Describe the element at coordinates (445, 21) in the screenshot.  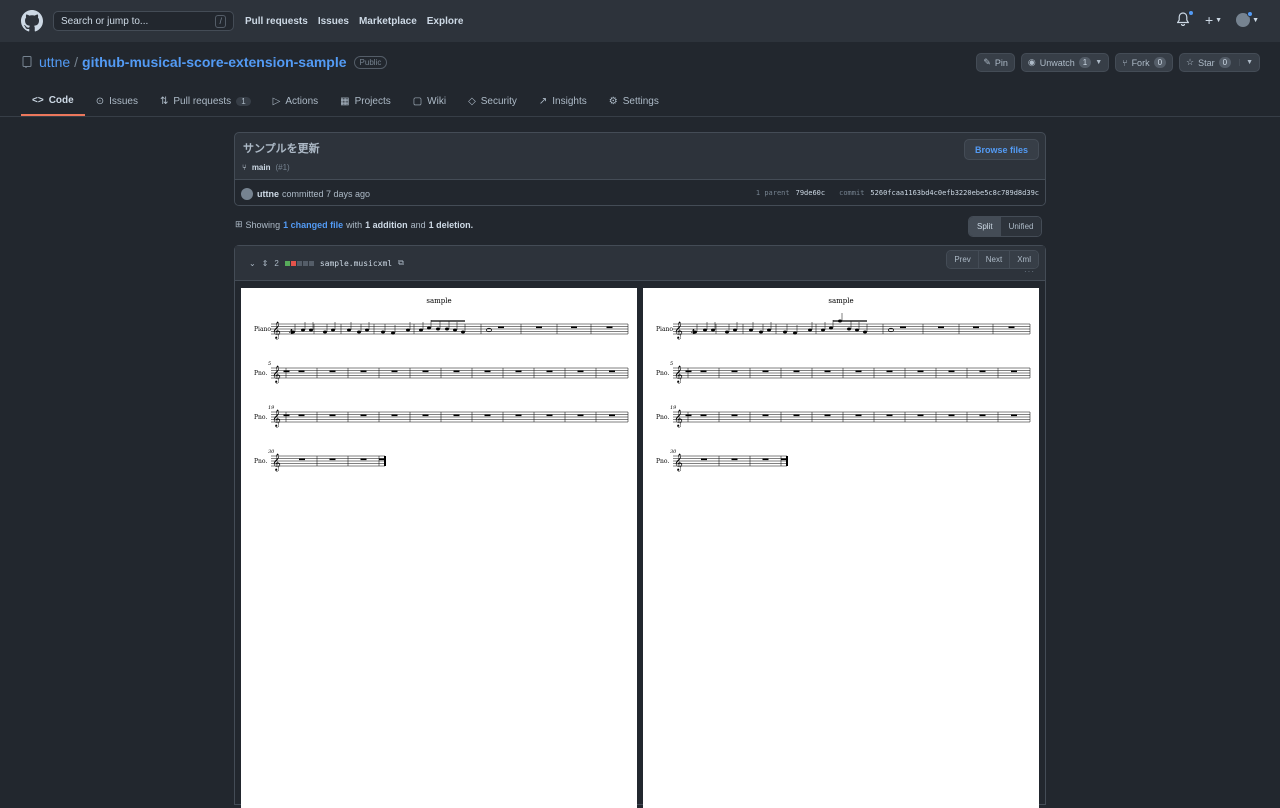
I see `nav-explore: Explore` at that location.